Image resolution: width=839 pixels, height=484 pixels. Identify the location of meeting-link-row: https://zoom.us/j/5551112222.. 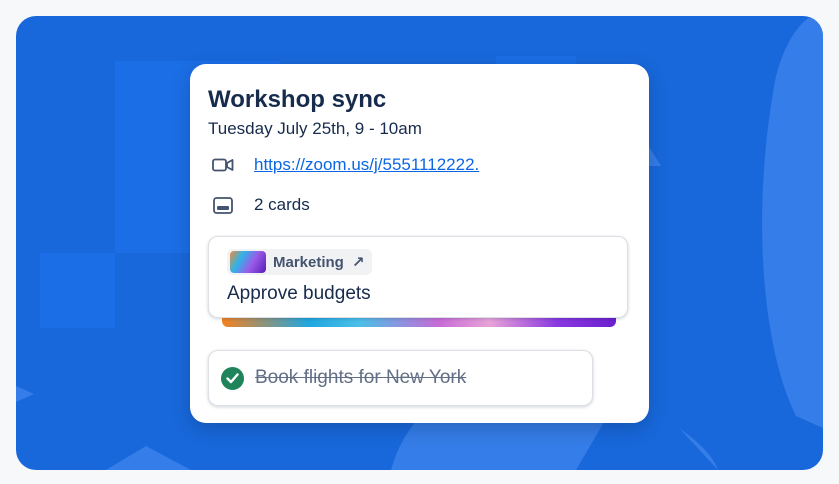
(345, 165).